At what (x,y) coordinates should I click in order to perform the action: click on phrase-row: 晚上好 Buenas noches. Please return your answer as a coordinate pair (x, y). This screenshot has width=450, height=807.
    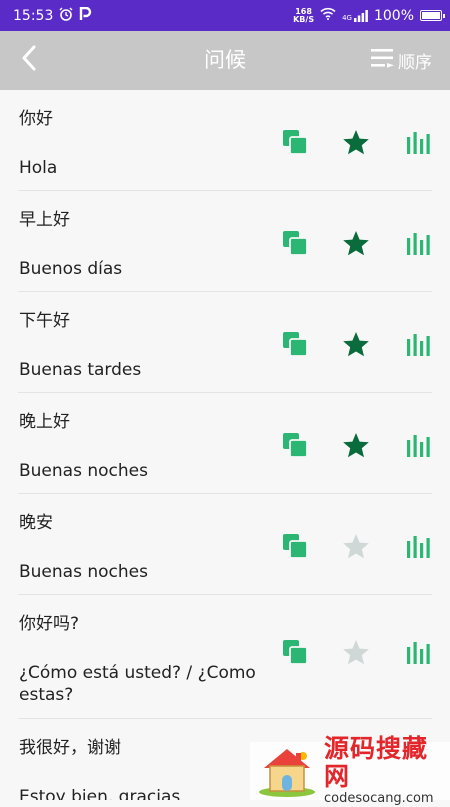
    Looking at the image, I should click on (225, 443).